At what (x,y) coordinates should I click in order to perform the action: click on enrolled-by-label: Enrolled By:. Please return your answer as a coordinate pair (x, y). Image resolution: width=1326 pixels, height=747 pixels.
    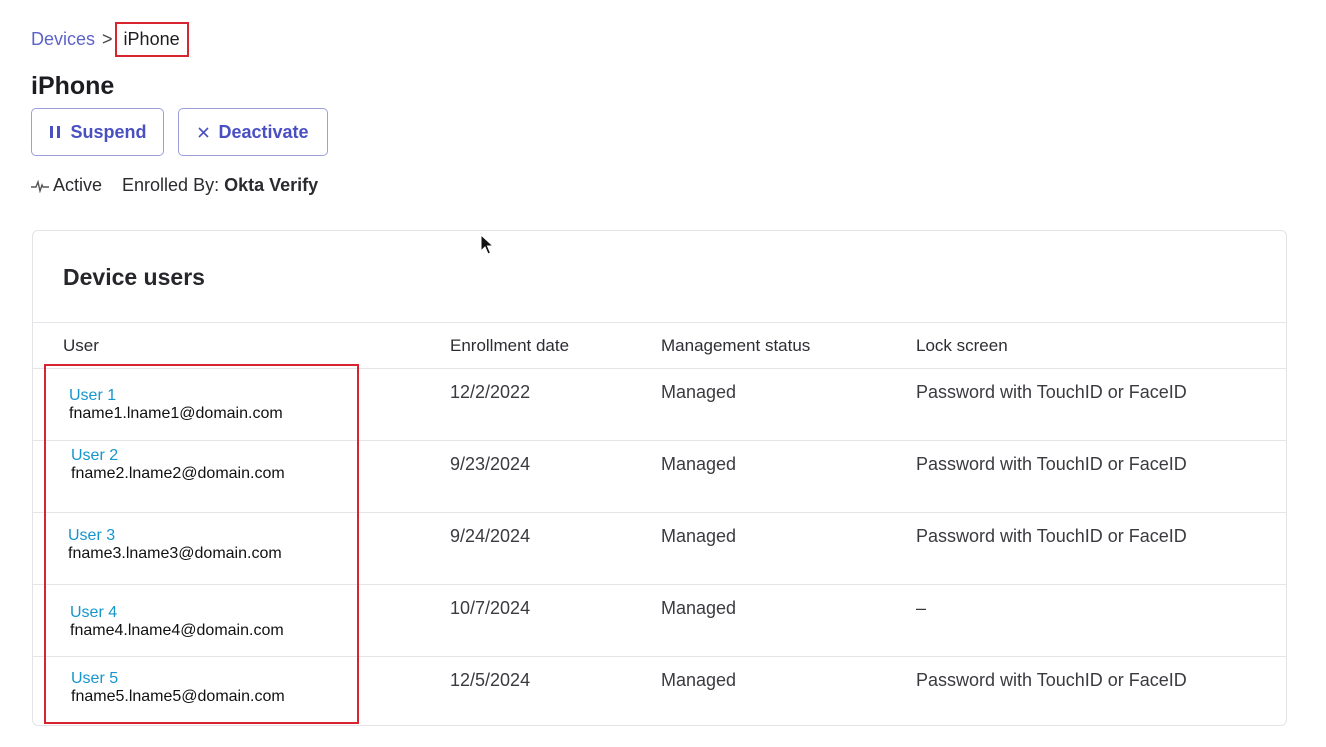
    Looking at the image, I should click on (171, 185).